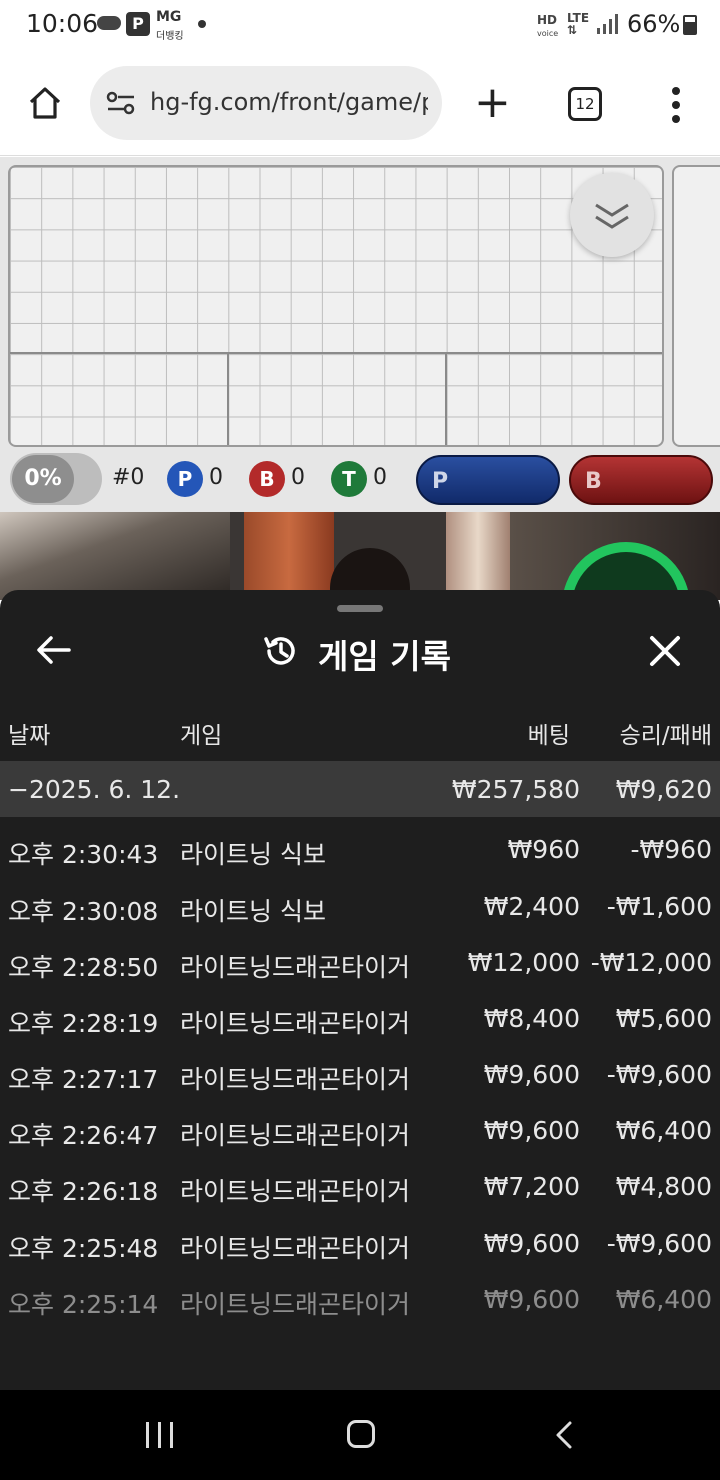 The image size is (720, 1480). I want to click on browser-toolbar: hg-fg.com/front/game/pla + 12, so click(360, 104).